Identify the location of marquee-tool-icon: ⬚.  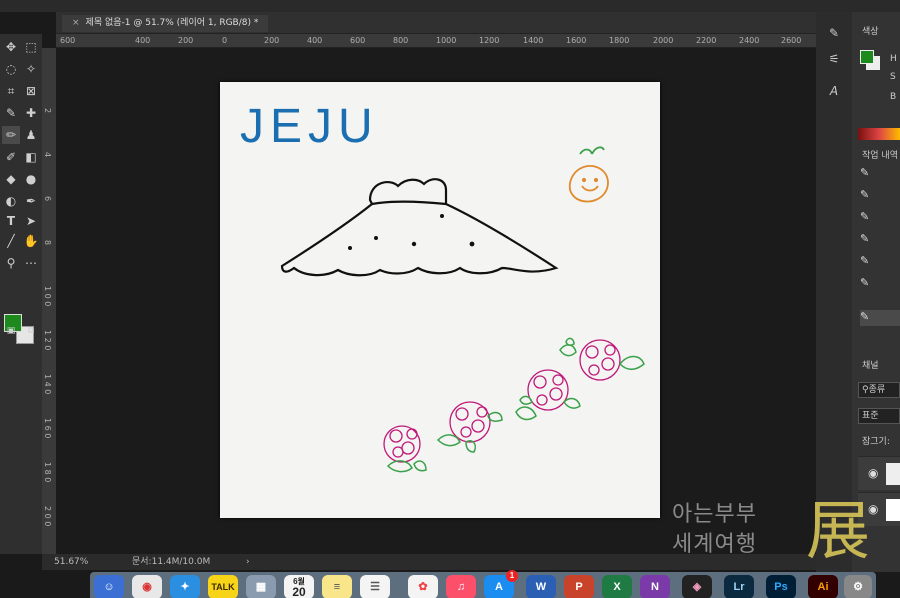
(31, 47).